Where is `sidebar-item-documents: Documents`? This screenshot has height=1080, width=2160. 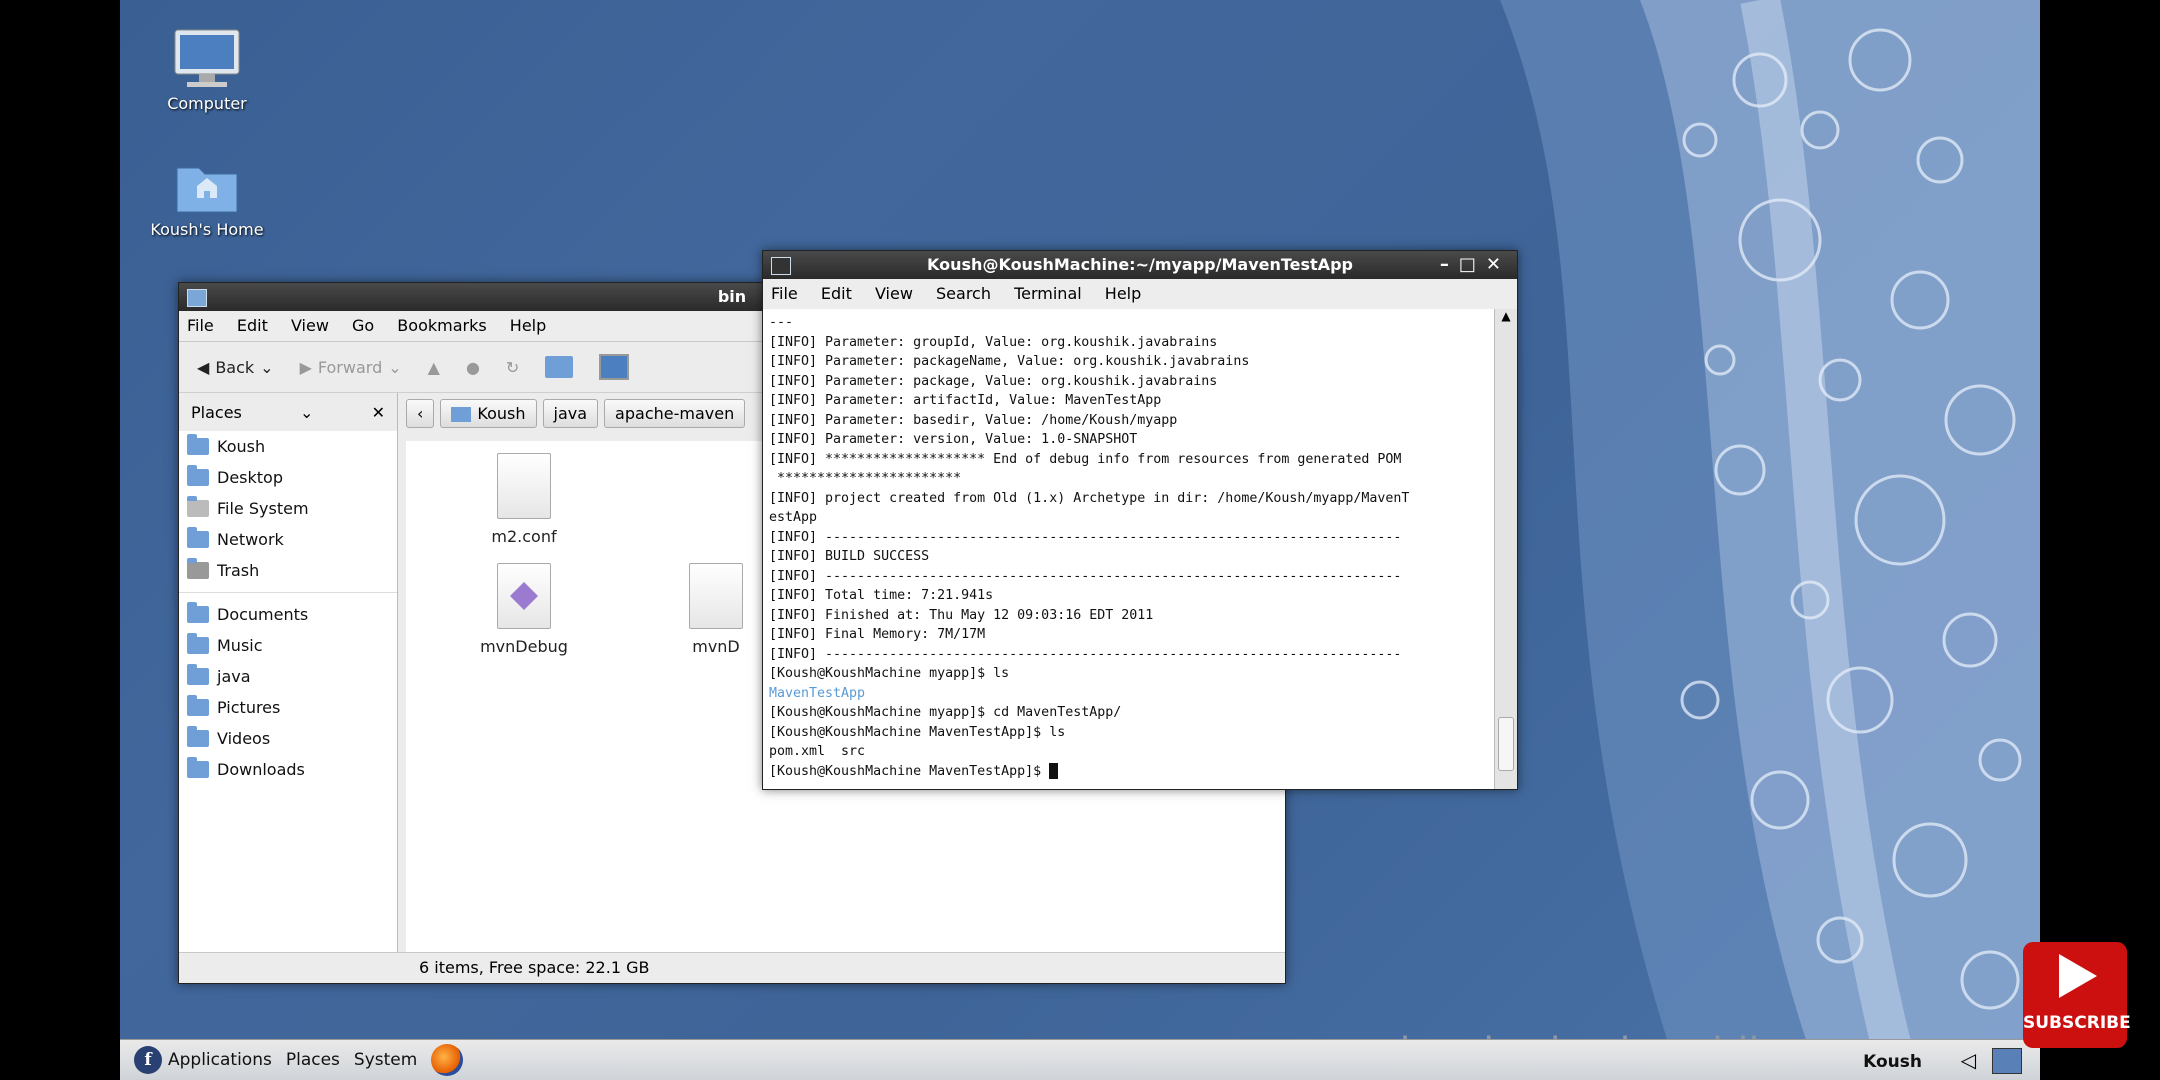
sidebar-item-documents: Documents is located at coordinates (288, 614).